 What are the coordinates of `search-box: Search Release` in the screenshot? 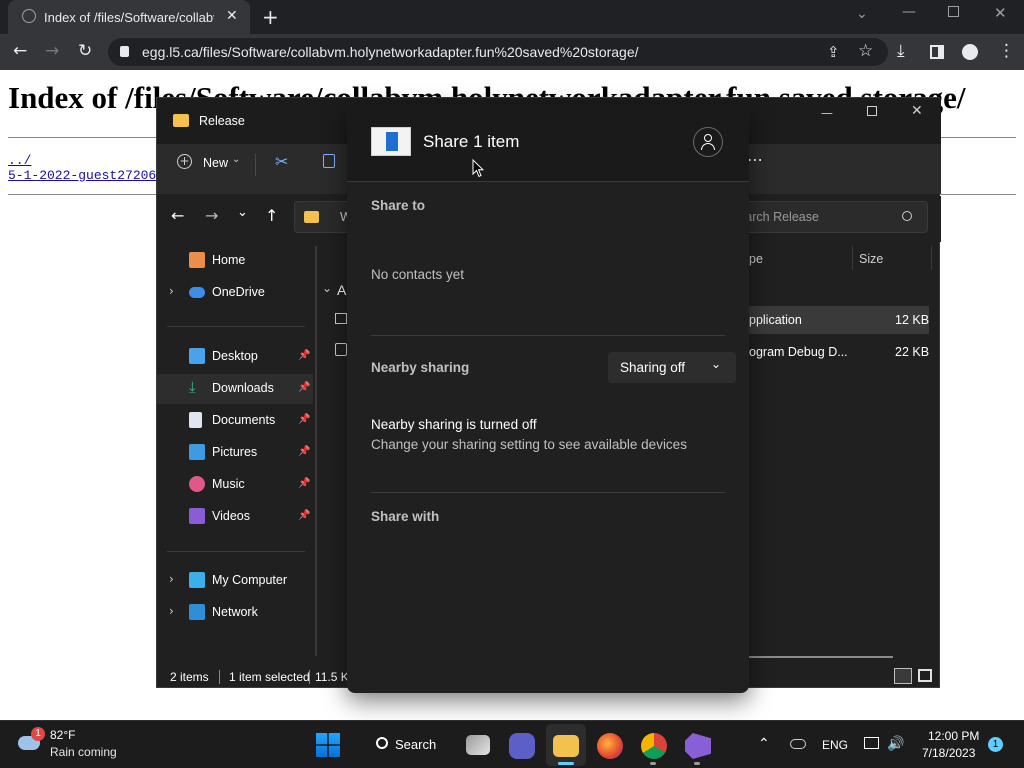 It's located at (832, 217).